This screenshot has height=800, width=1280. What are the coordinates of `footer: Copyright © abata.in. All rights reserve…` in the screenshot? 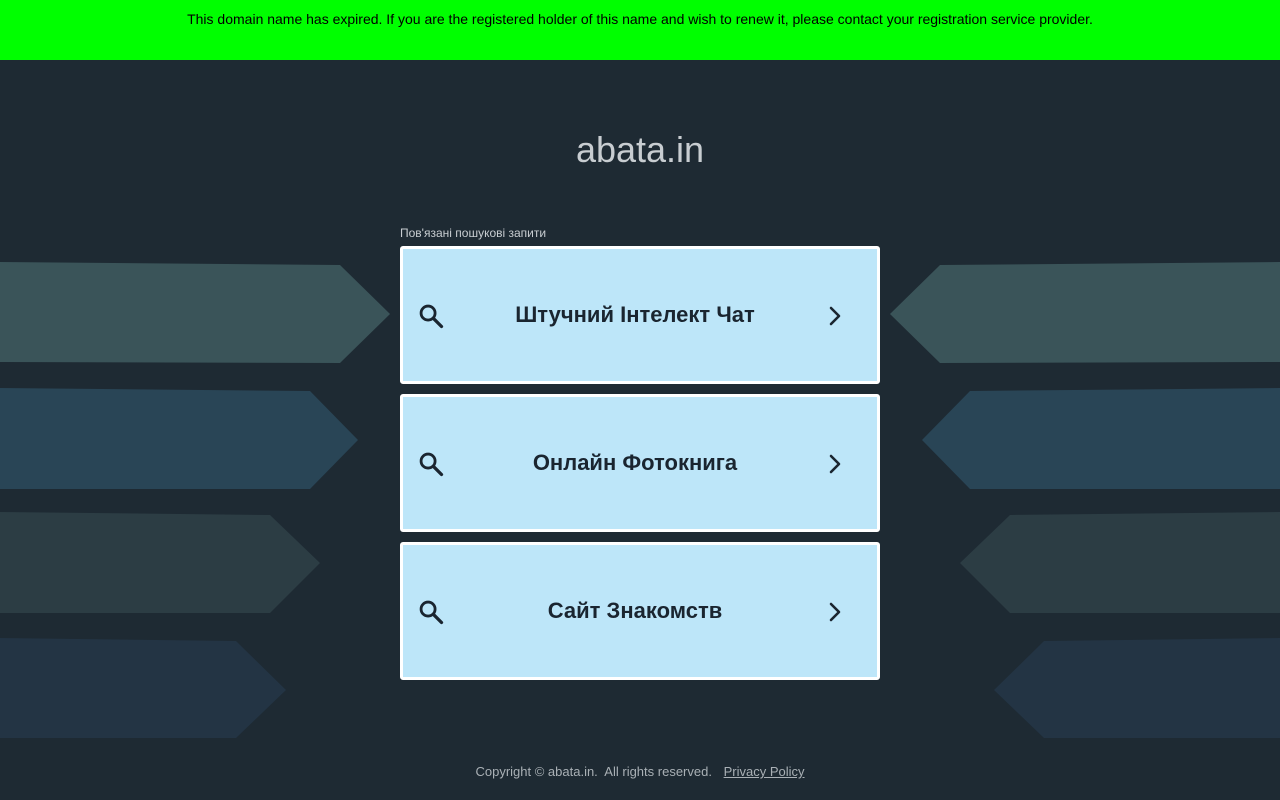 It's located at (640, 772).